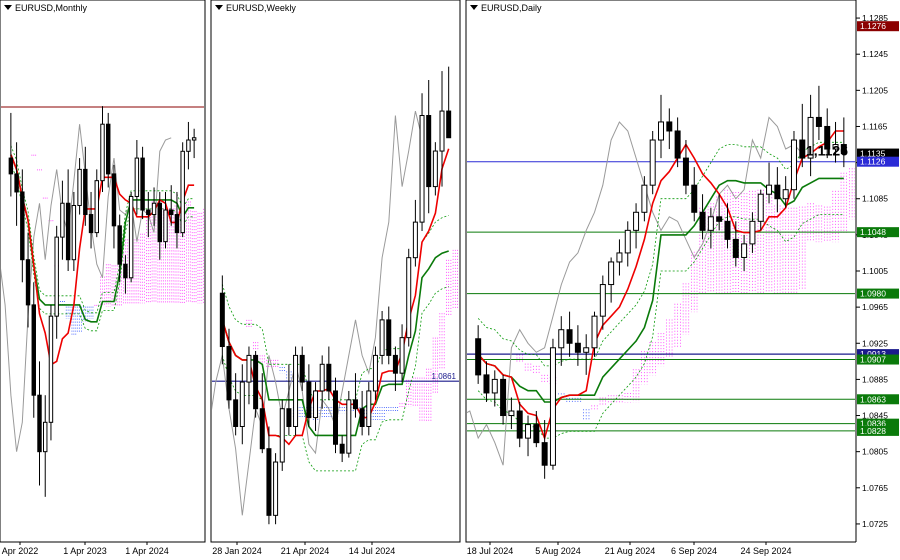 The image size is (900, 560). Describe the element at coordinates (875, 343) in the screenshot. I see `price-tick-label: 1.0925` at that location.